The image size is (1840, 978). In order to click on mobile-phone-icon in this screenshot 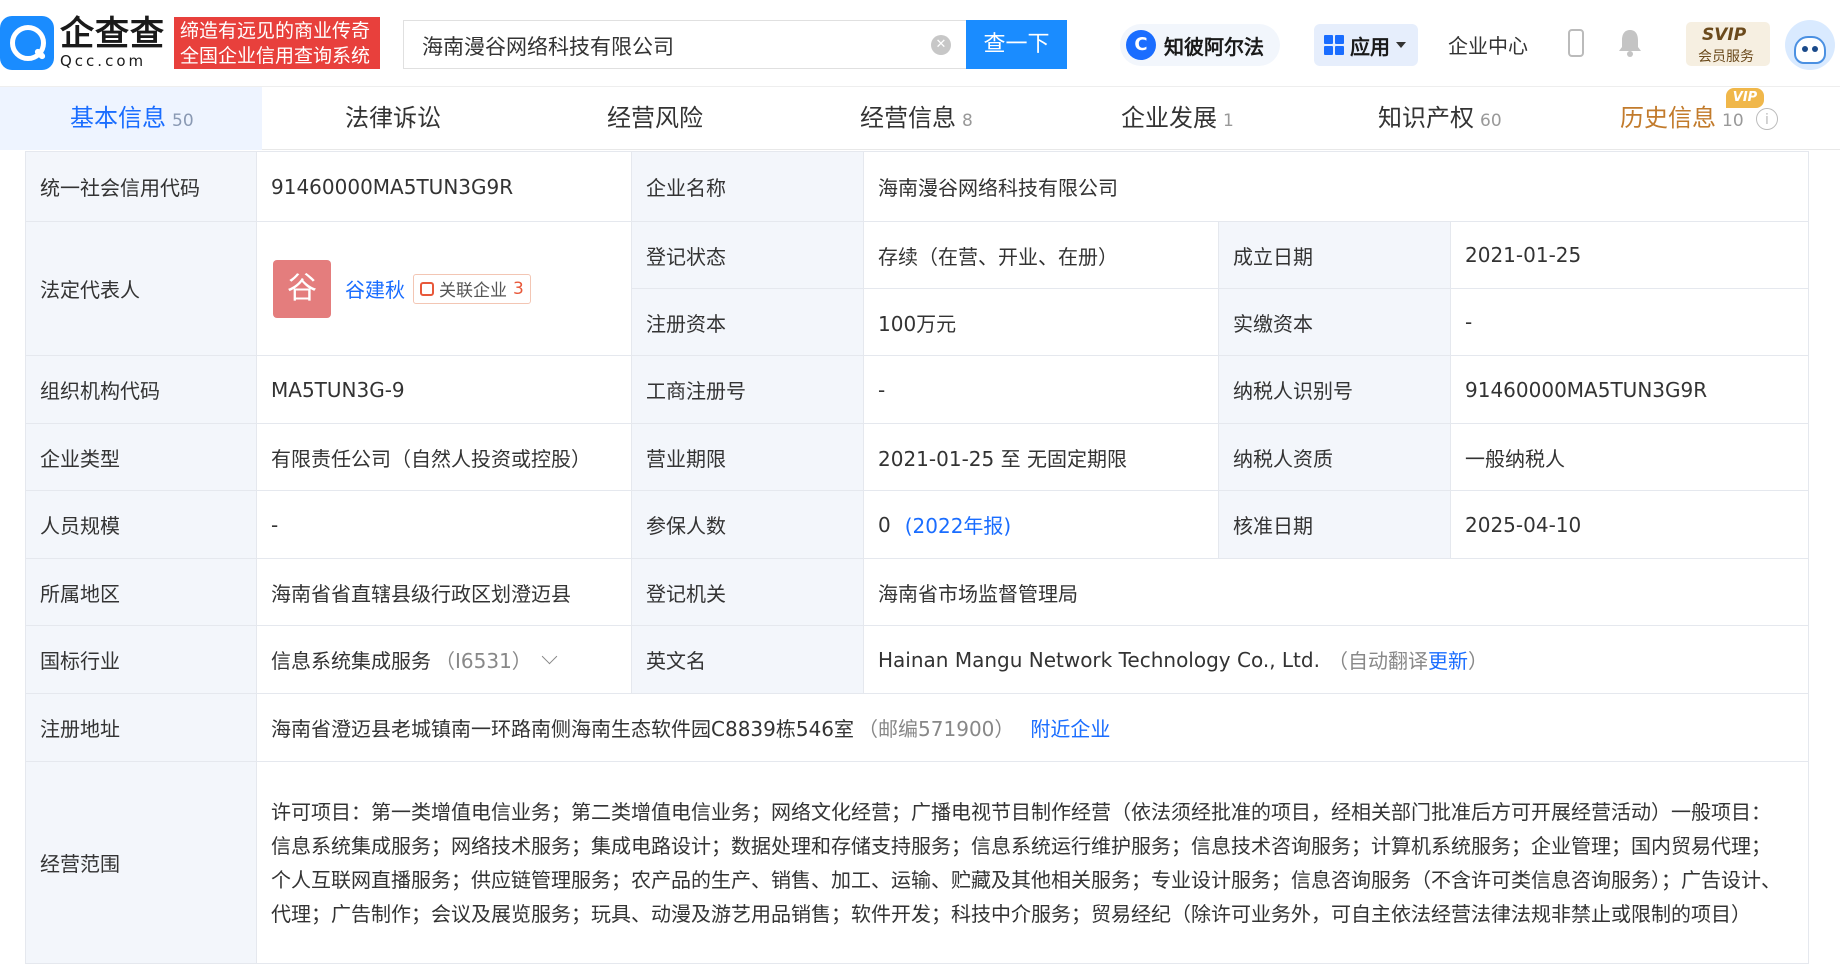, I will do `click(1576, 43)`.